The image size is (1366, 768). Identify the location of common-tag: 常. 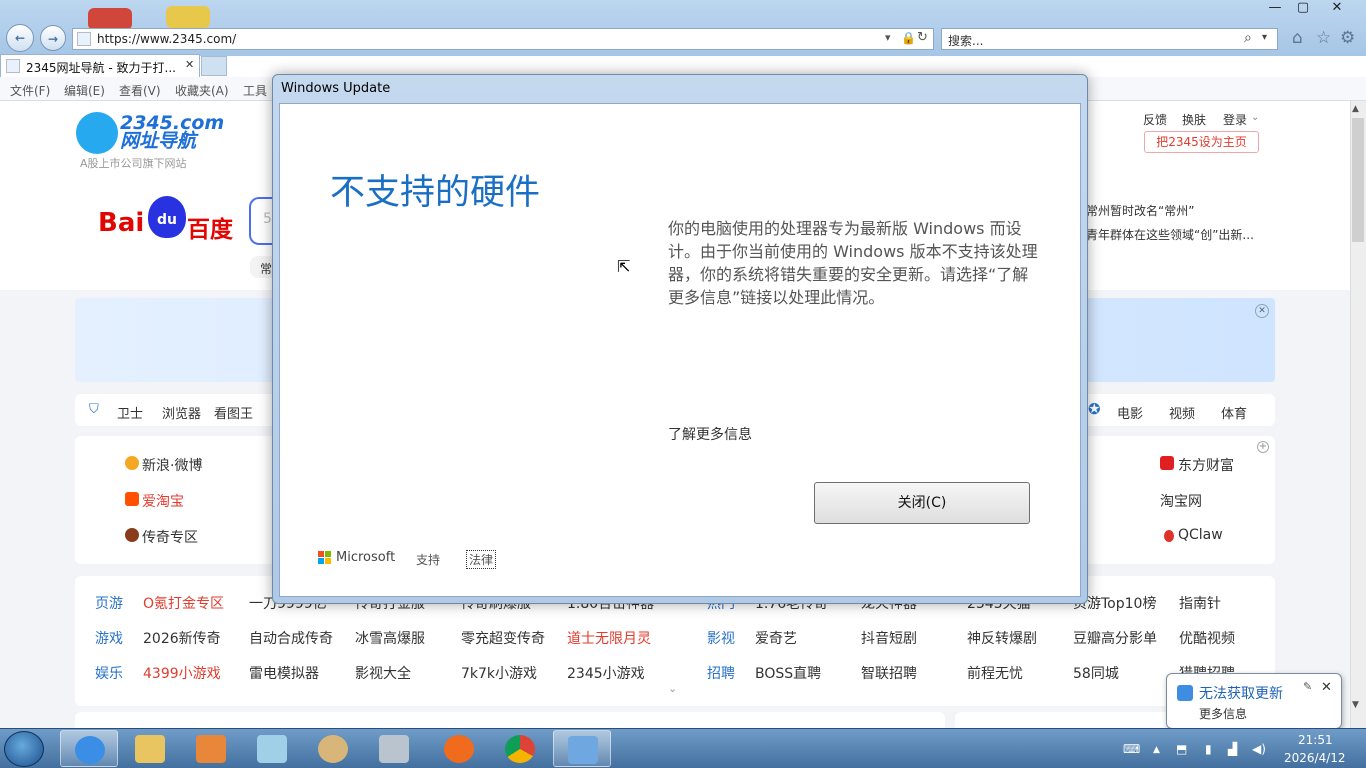
(266, 268).